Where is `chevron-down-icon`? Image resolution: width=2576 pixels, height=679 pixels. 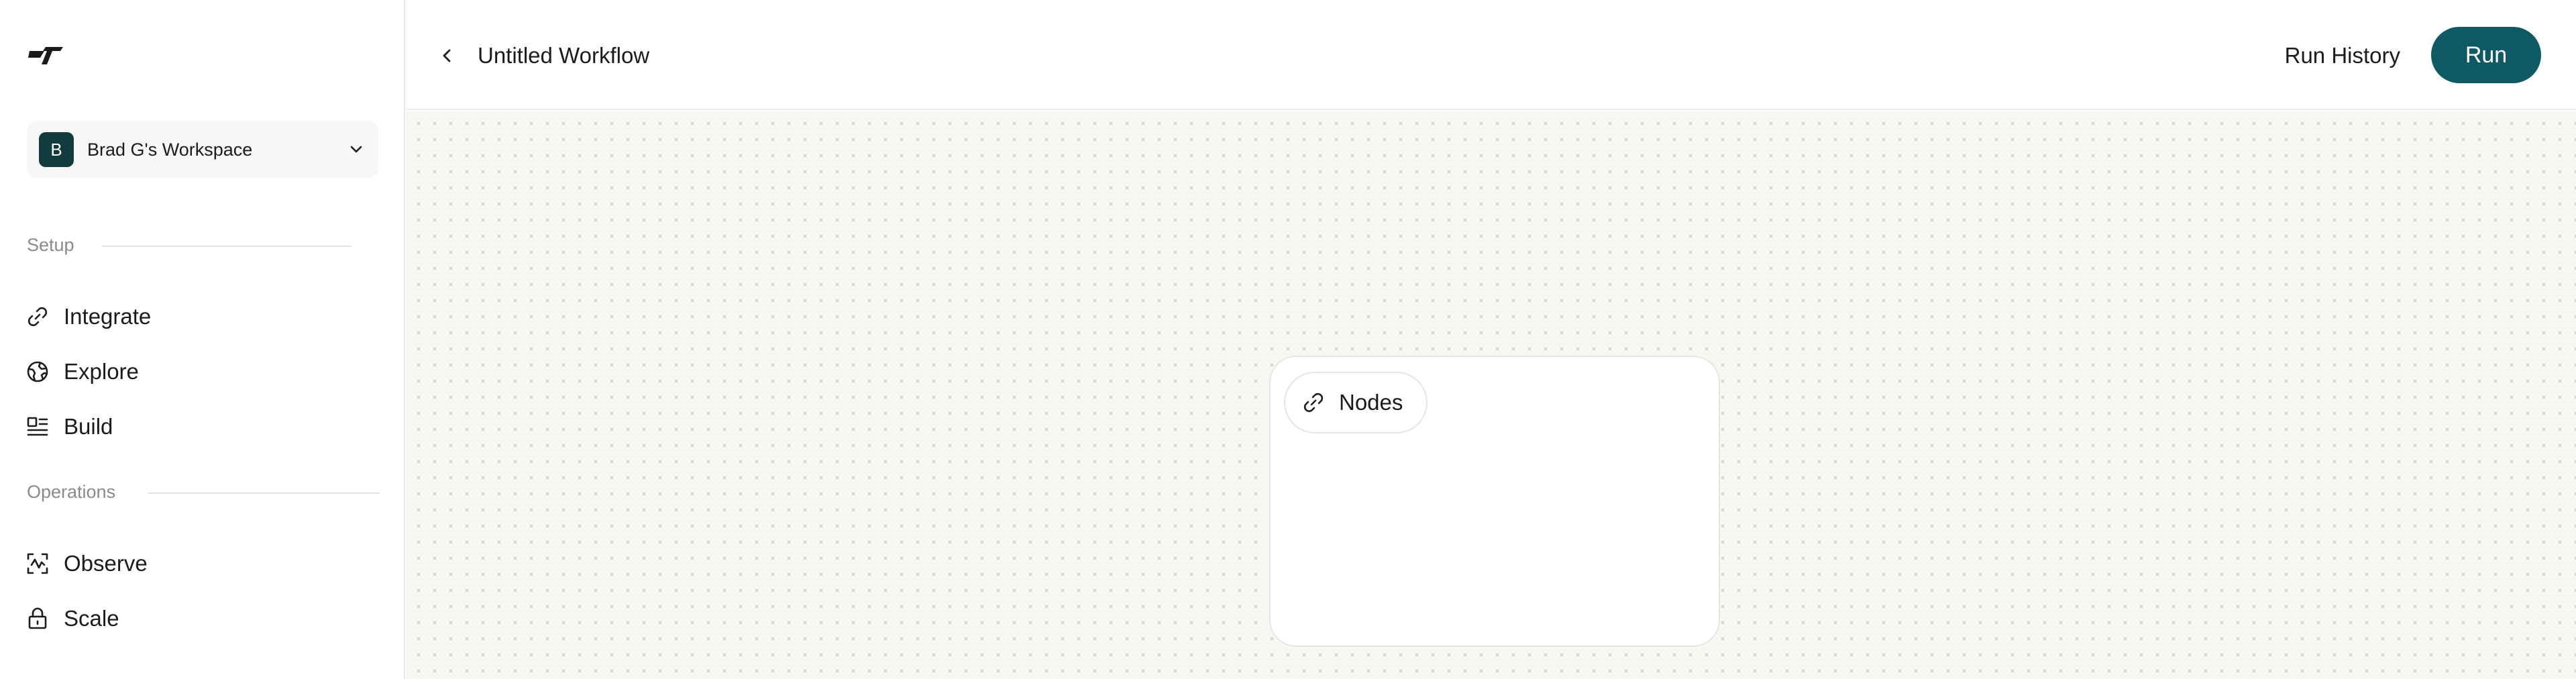 chevron-down-icon is located at coordinates (356, 149).